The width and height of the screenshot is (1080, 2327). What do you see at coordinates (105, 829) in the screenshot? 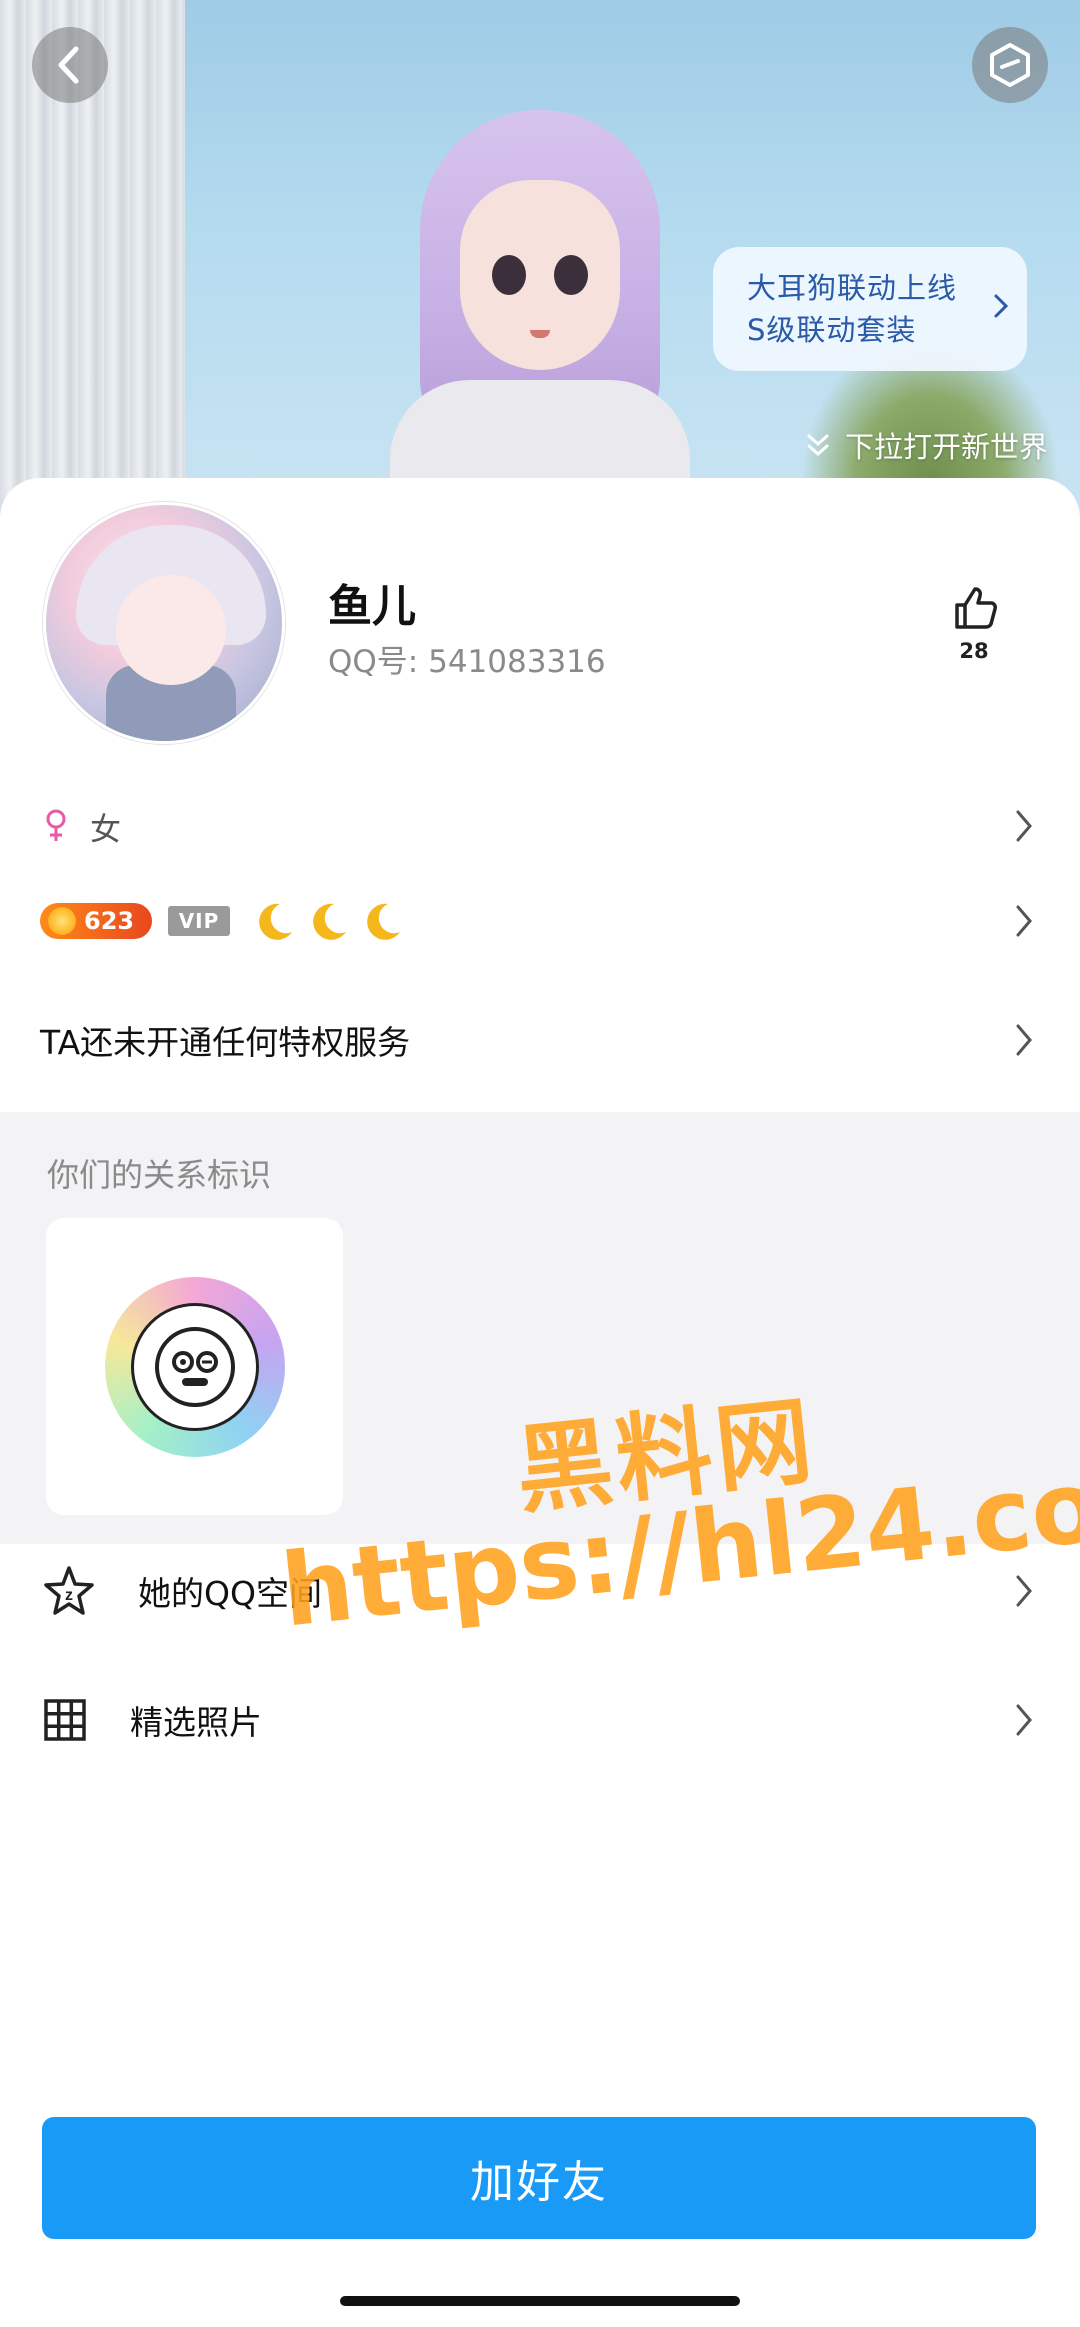
I see `gender-text: 女` at bounding box center [105, 829].